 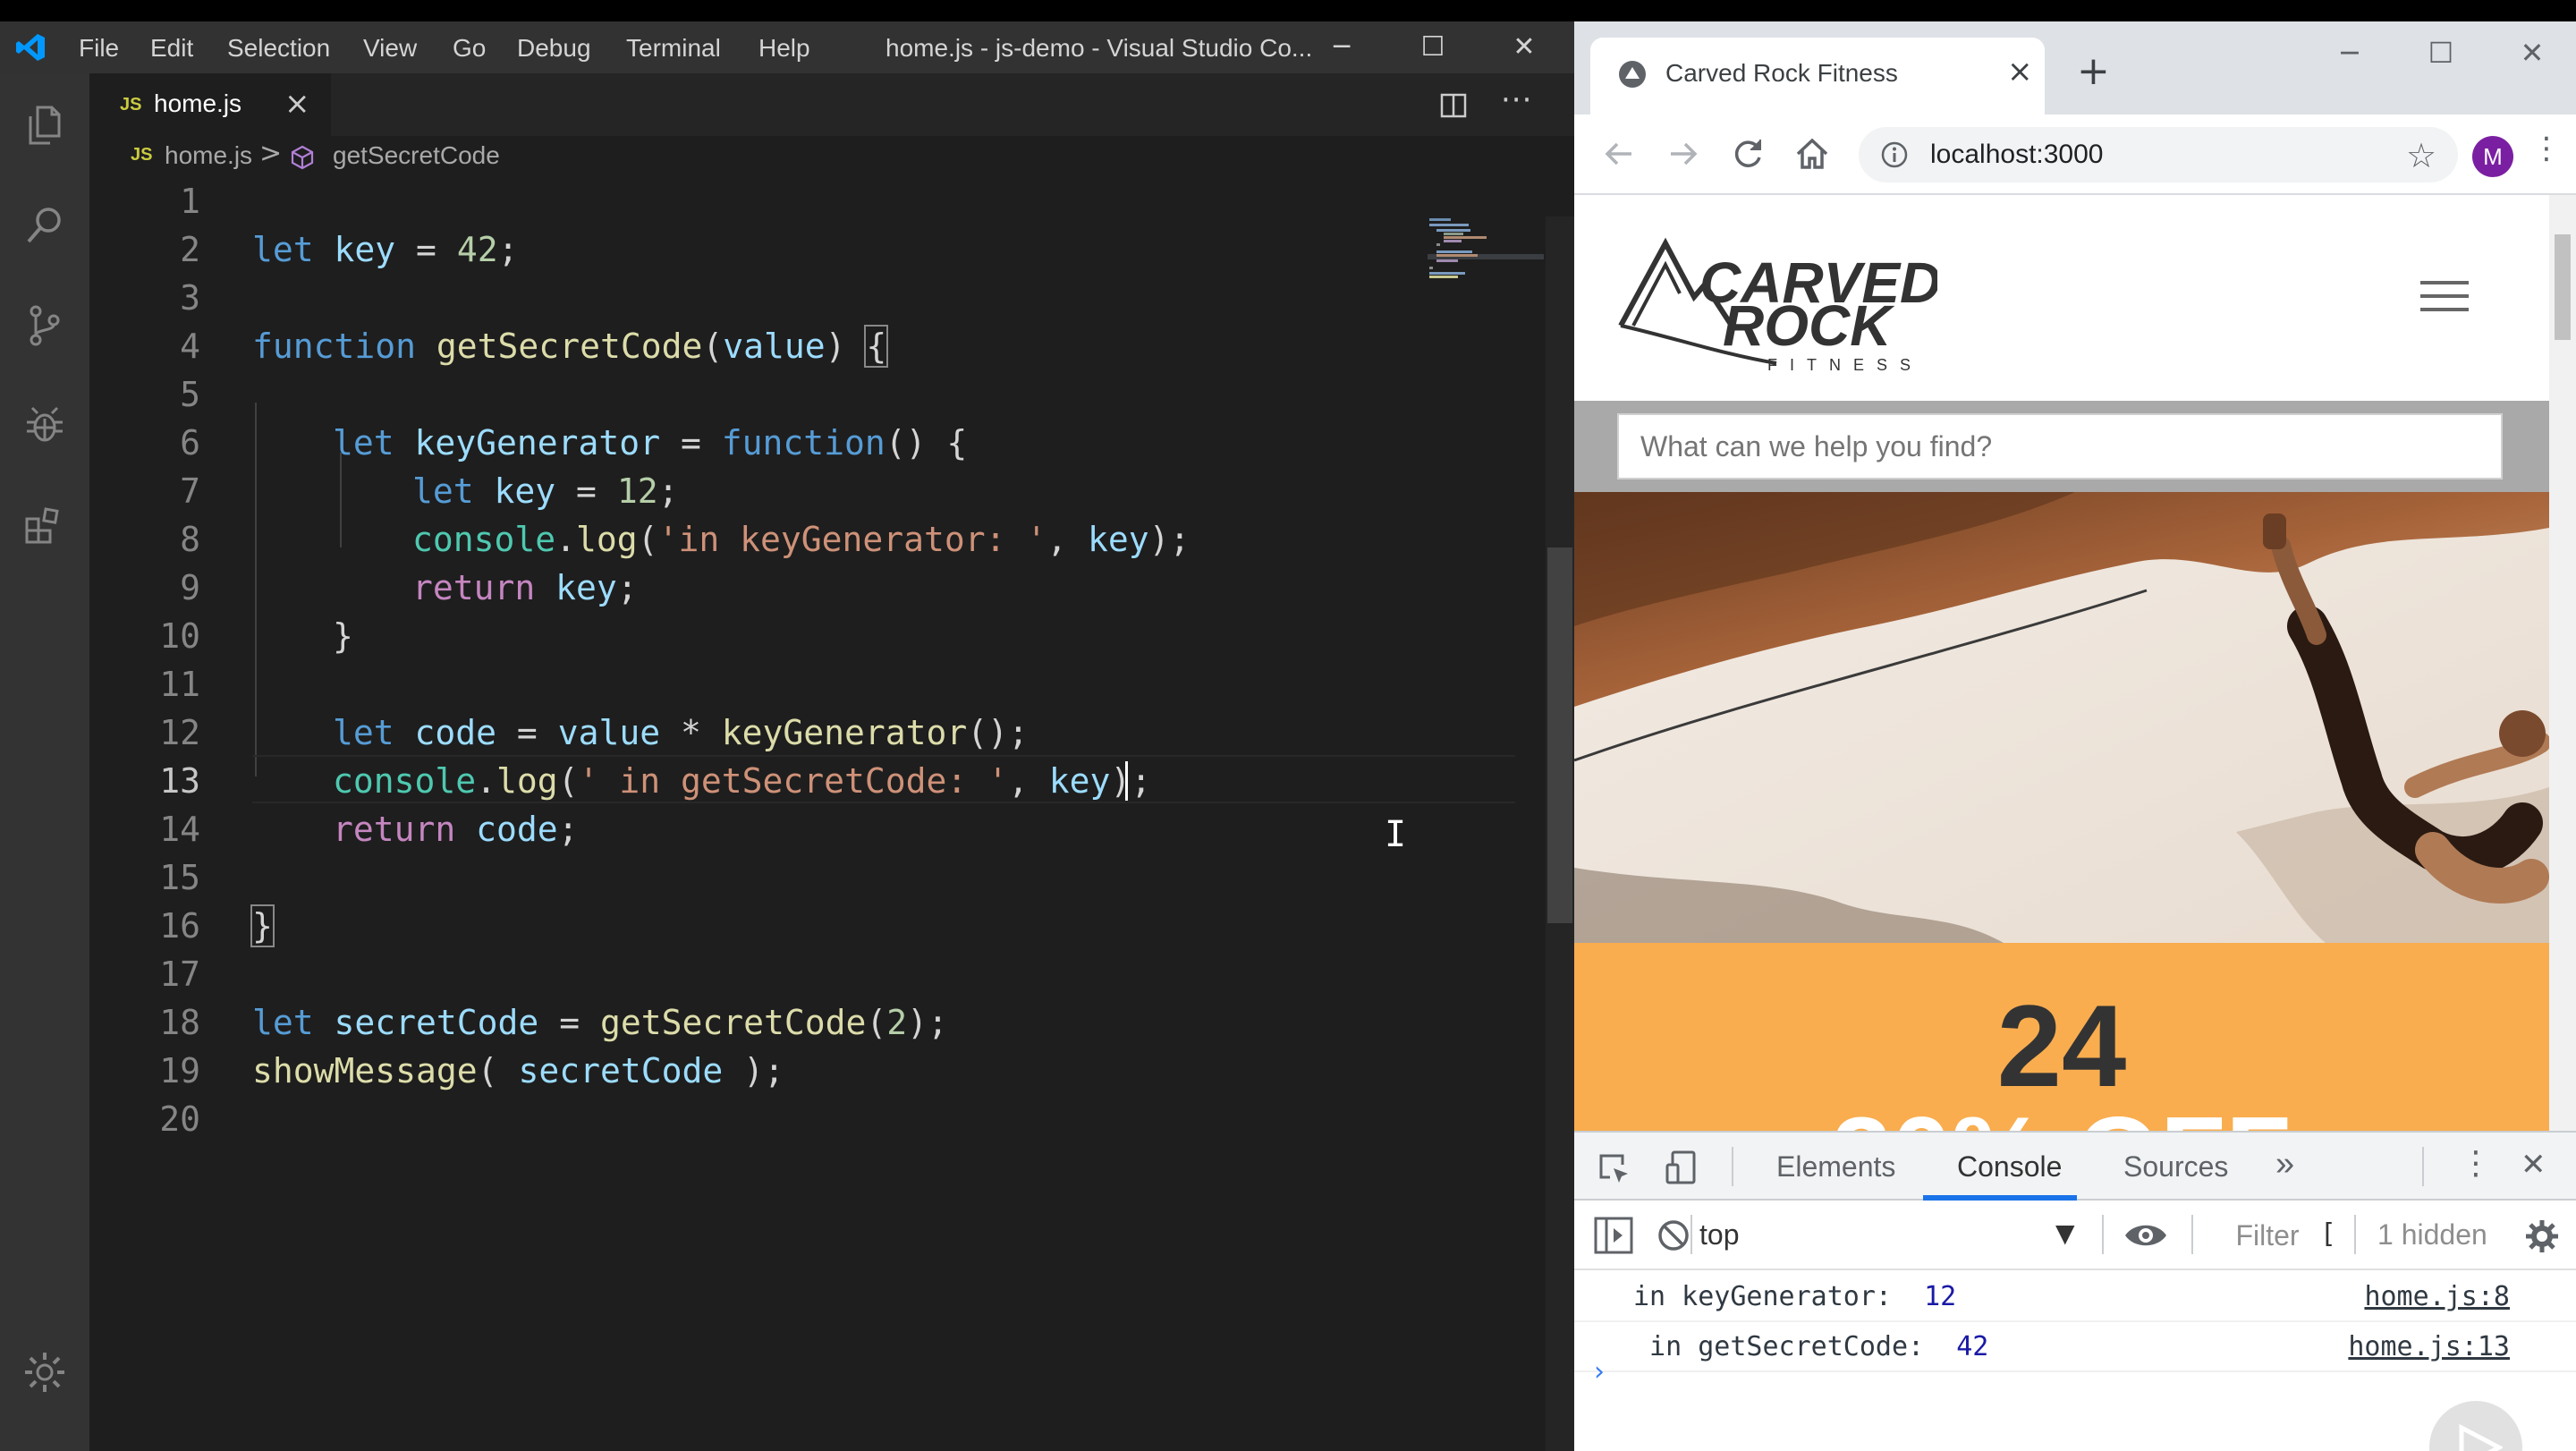 I want to click on bookmark-star-icon: ☆, so click(x=2421, y=155).